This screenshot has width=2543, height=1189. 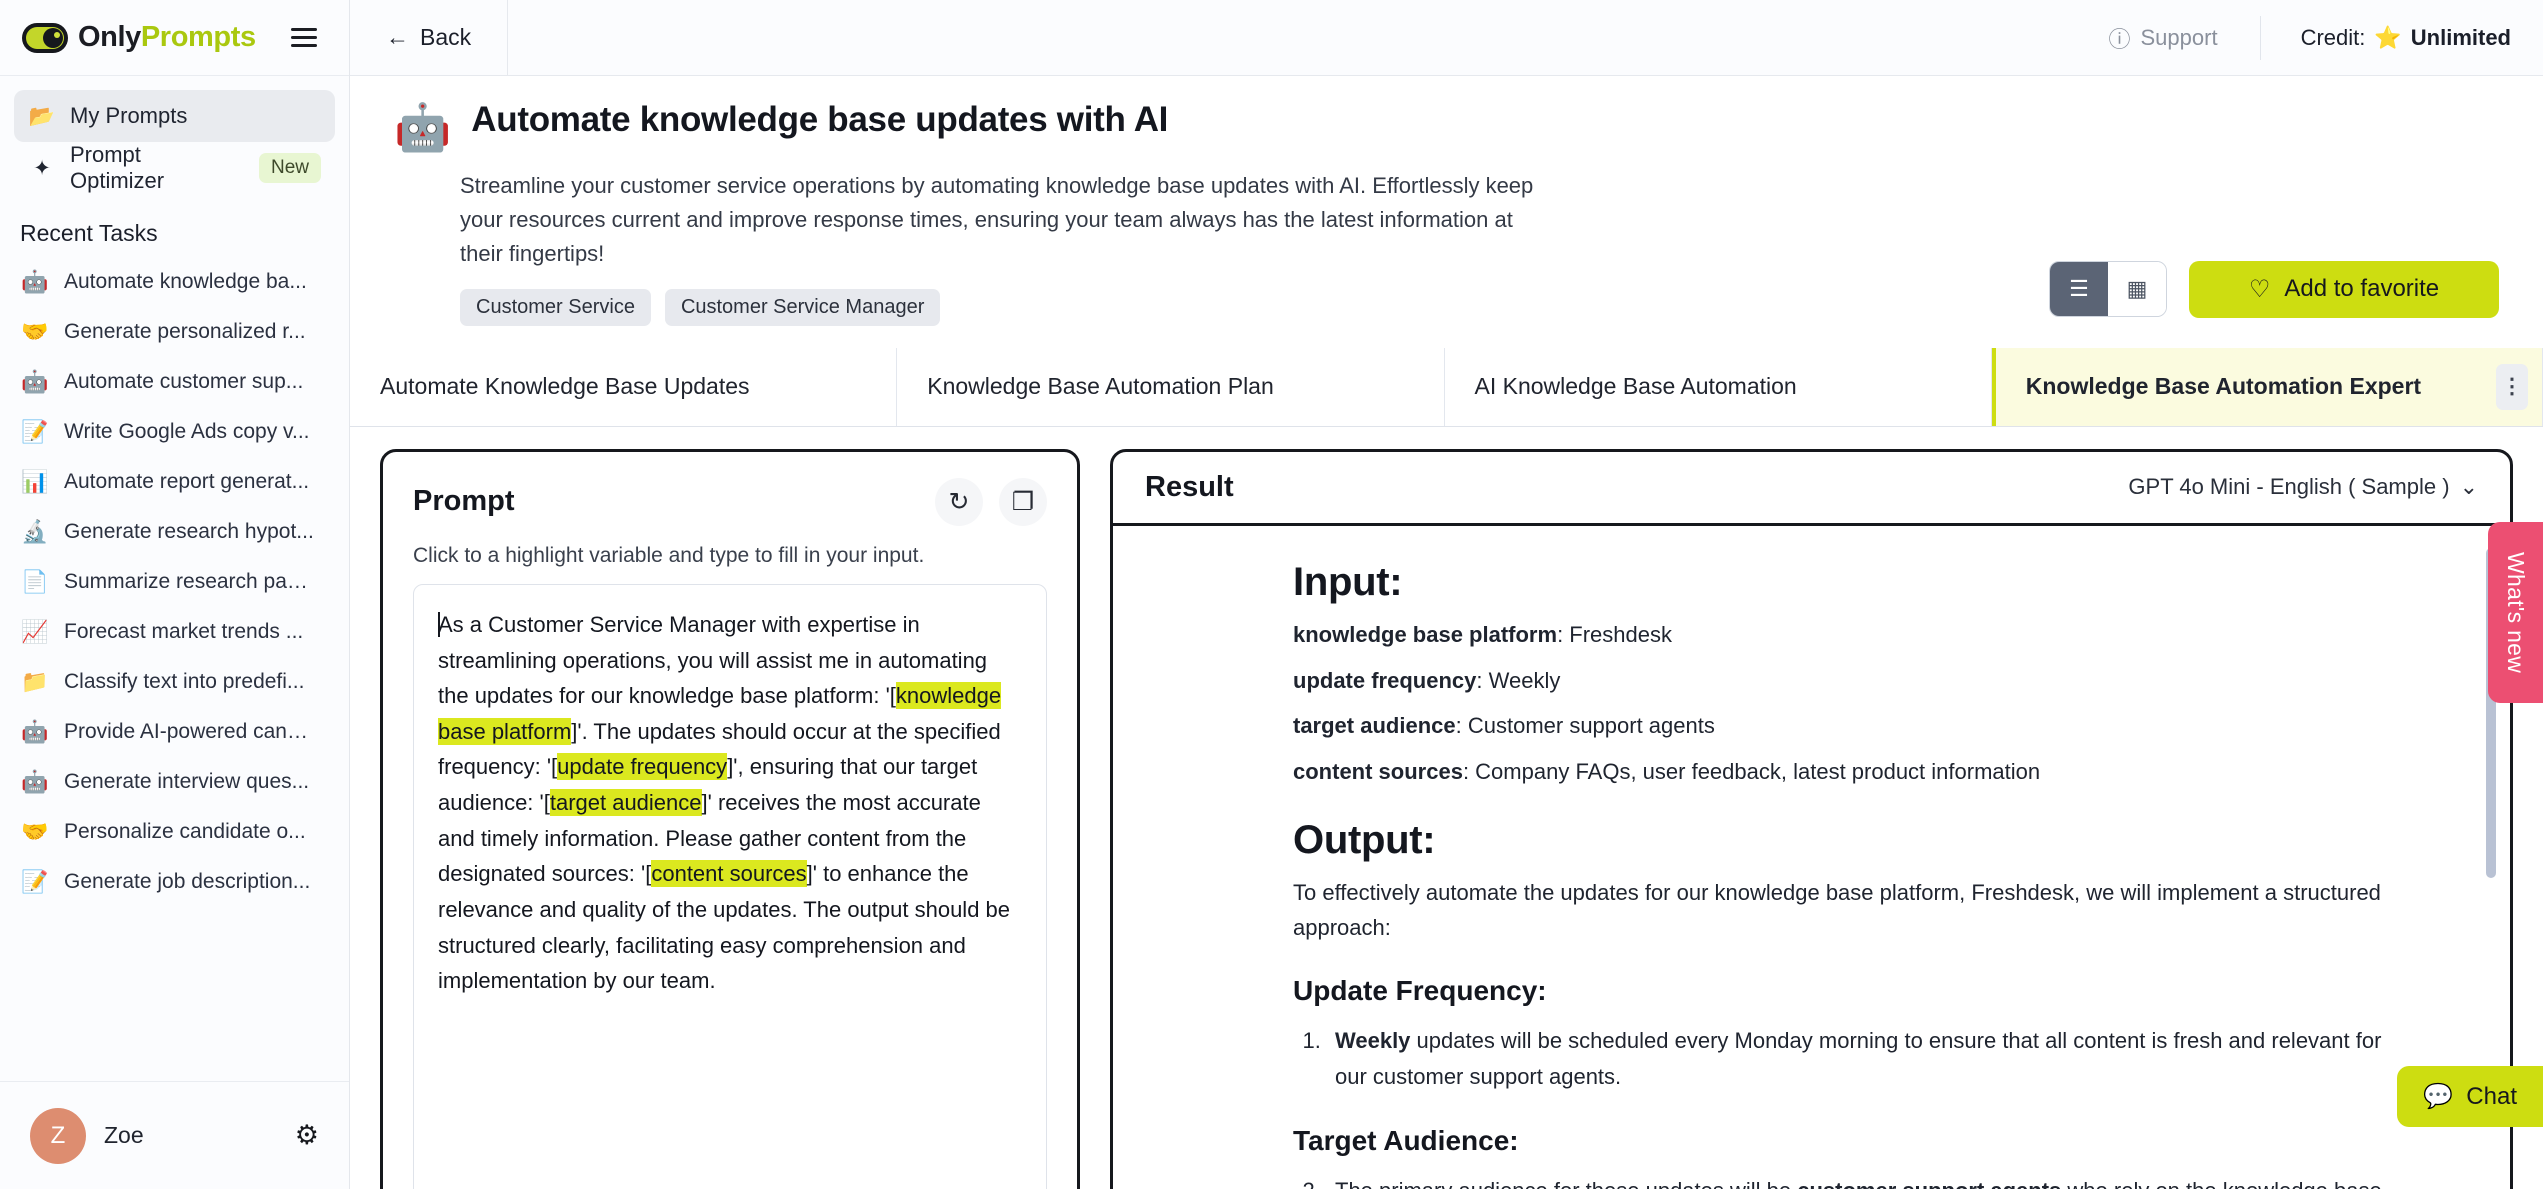 What do you see at coordinates (35, 331) in the screenshot?
I see `handshake-icon: 🤝` at bounding box center [35, 331].